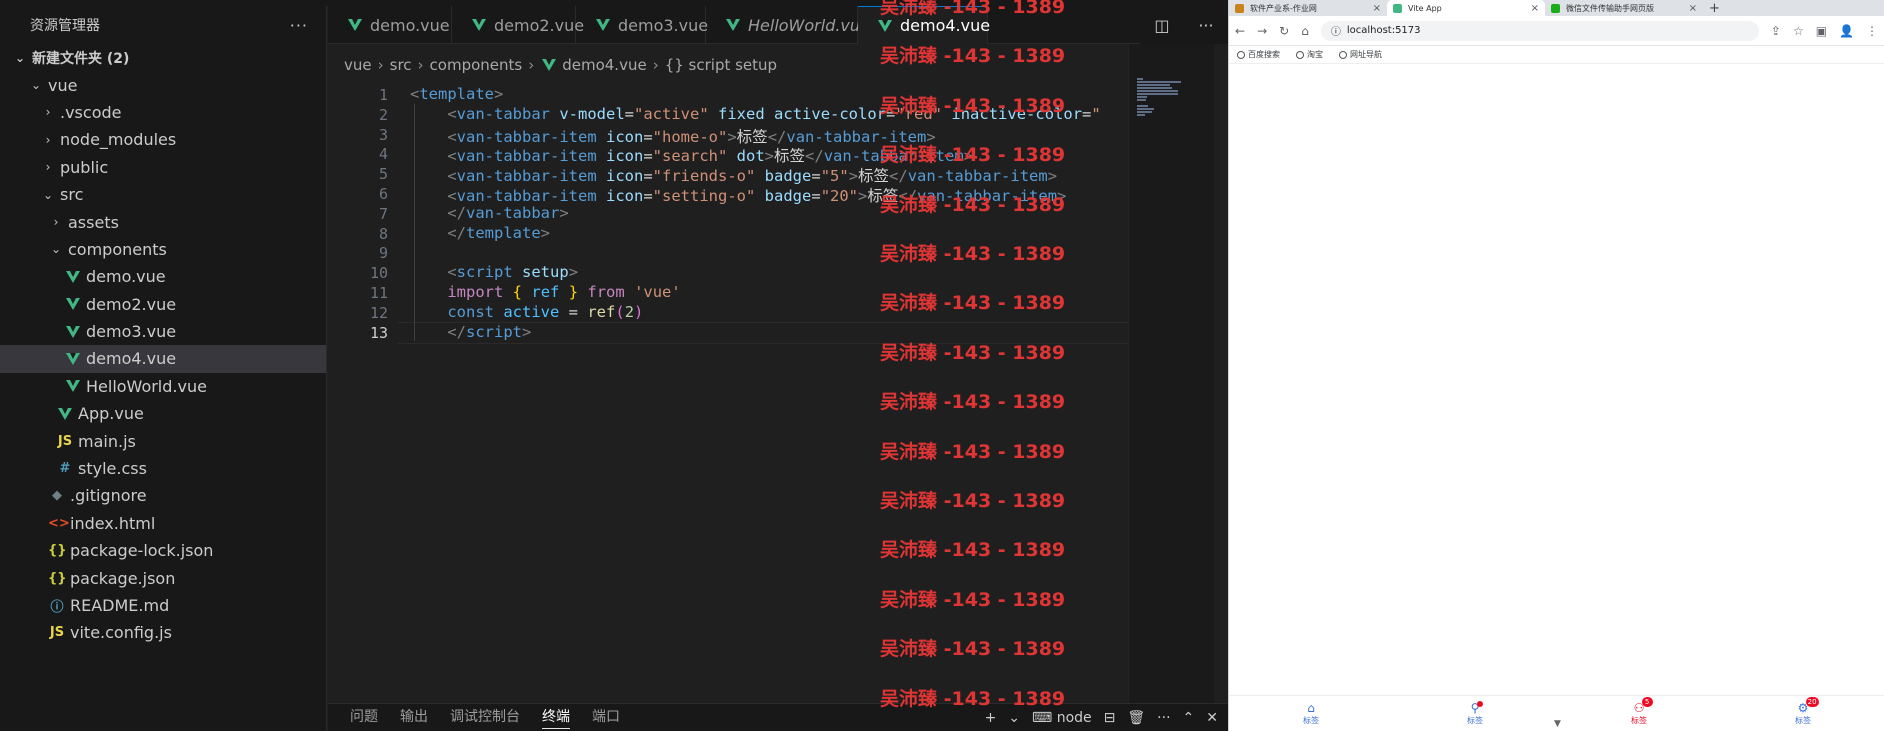 The width and height of the screenshot is (1884, 731). Describe the element at coordinates (518, 25) in the screenshot. I see `editor-tab: demo2.vue` at that location.